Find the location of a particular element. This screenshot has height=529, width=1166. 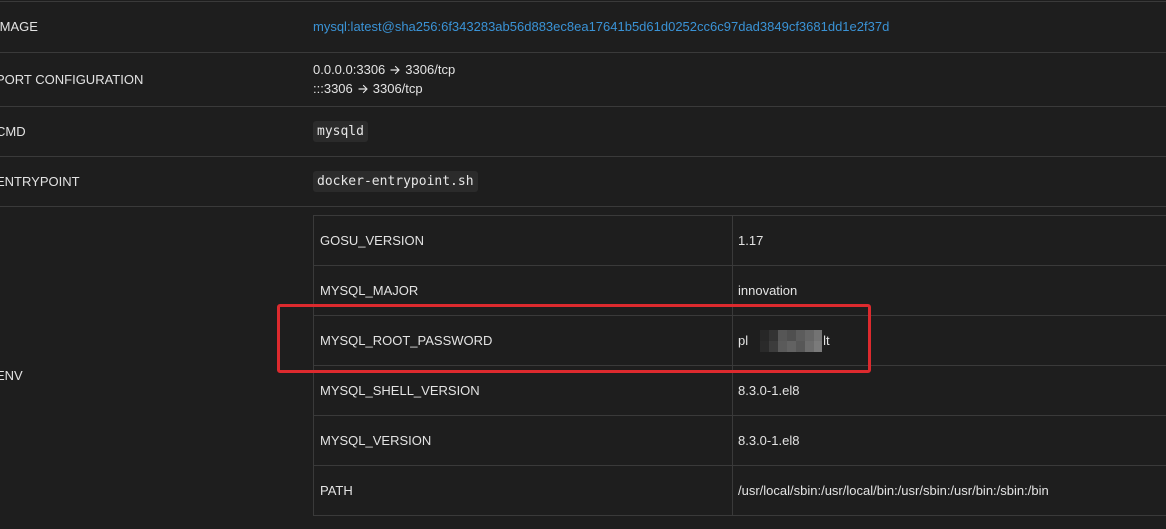

env-key: MYSQL_VERSION is located at coordinates (523, 440).